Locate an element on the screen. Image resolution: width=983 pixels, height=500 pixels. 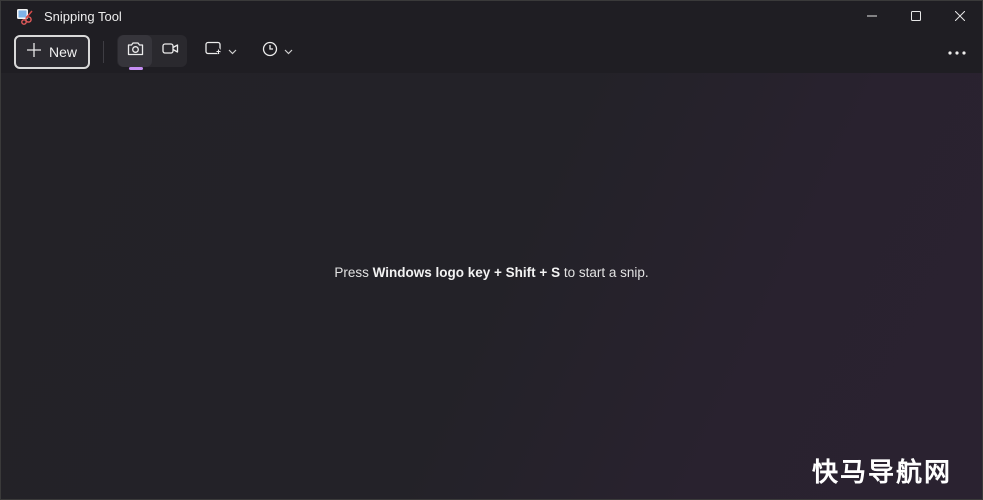
window-title: Snipping Tool is located at coordinates (83, 16).